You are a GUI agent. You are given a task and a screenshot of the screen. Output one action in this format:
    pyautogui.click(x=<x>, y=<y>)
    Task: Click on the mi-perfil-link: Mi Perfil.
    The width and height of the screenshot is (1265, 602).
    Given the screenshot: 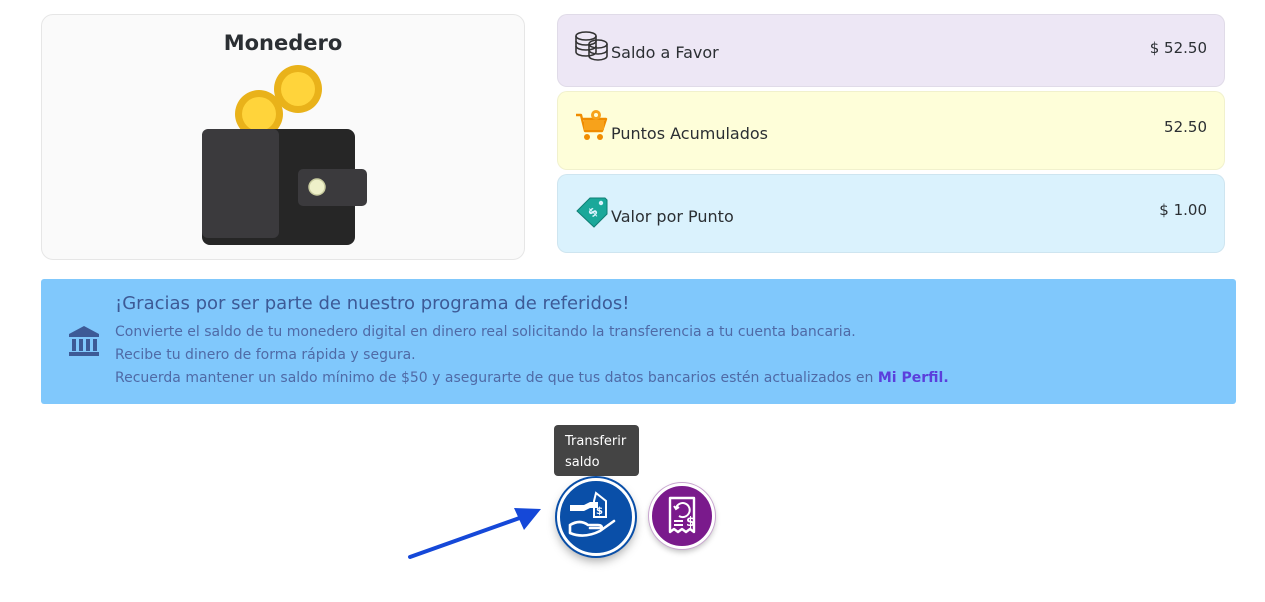 What is the action you would take?
    pyautogui.click(x=913, y=378)
    